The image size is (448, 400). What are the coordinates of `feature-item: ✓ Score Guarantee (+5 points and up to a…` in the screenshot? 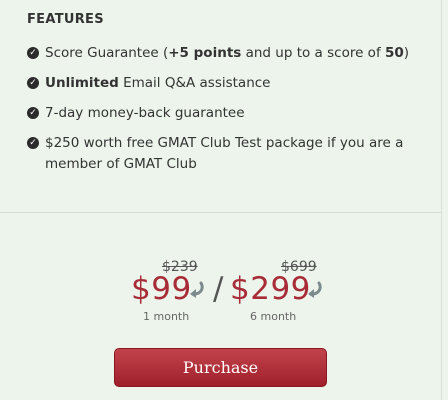 It's located at (223, 53).